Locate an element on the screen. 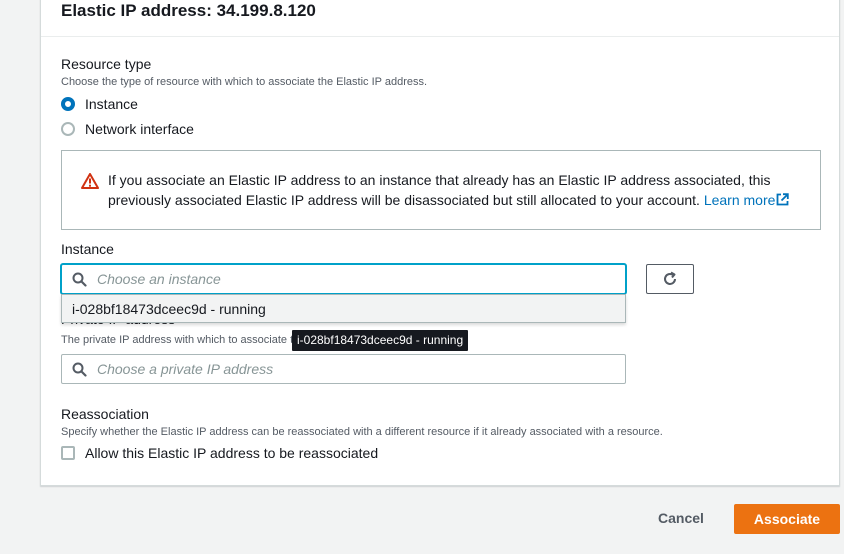 The width and height of the screenshot is (844, 554). page-title: Elastic IP address: 34.199.8.120 is located at coordinates (188, 10).